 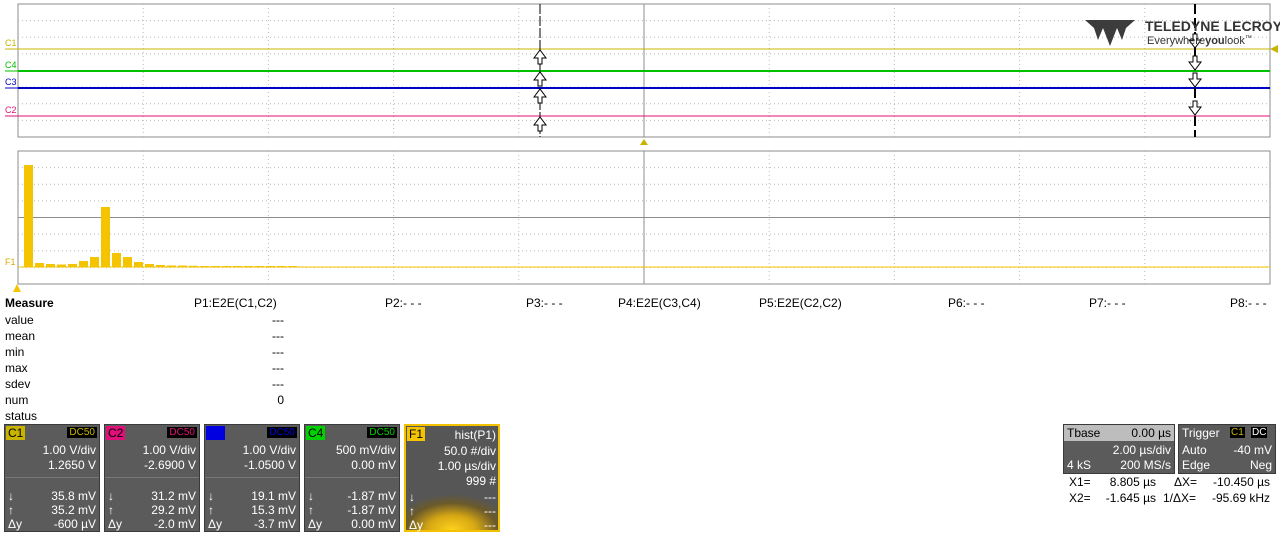 I want to click on c2-tag: C2, so click(x=116, y=433).